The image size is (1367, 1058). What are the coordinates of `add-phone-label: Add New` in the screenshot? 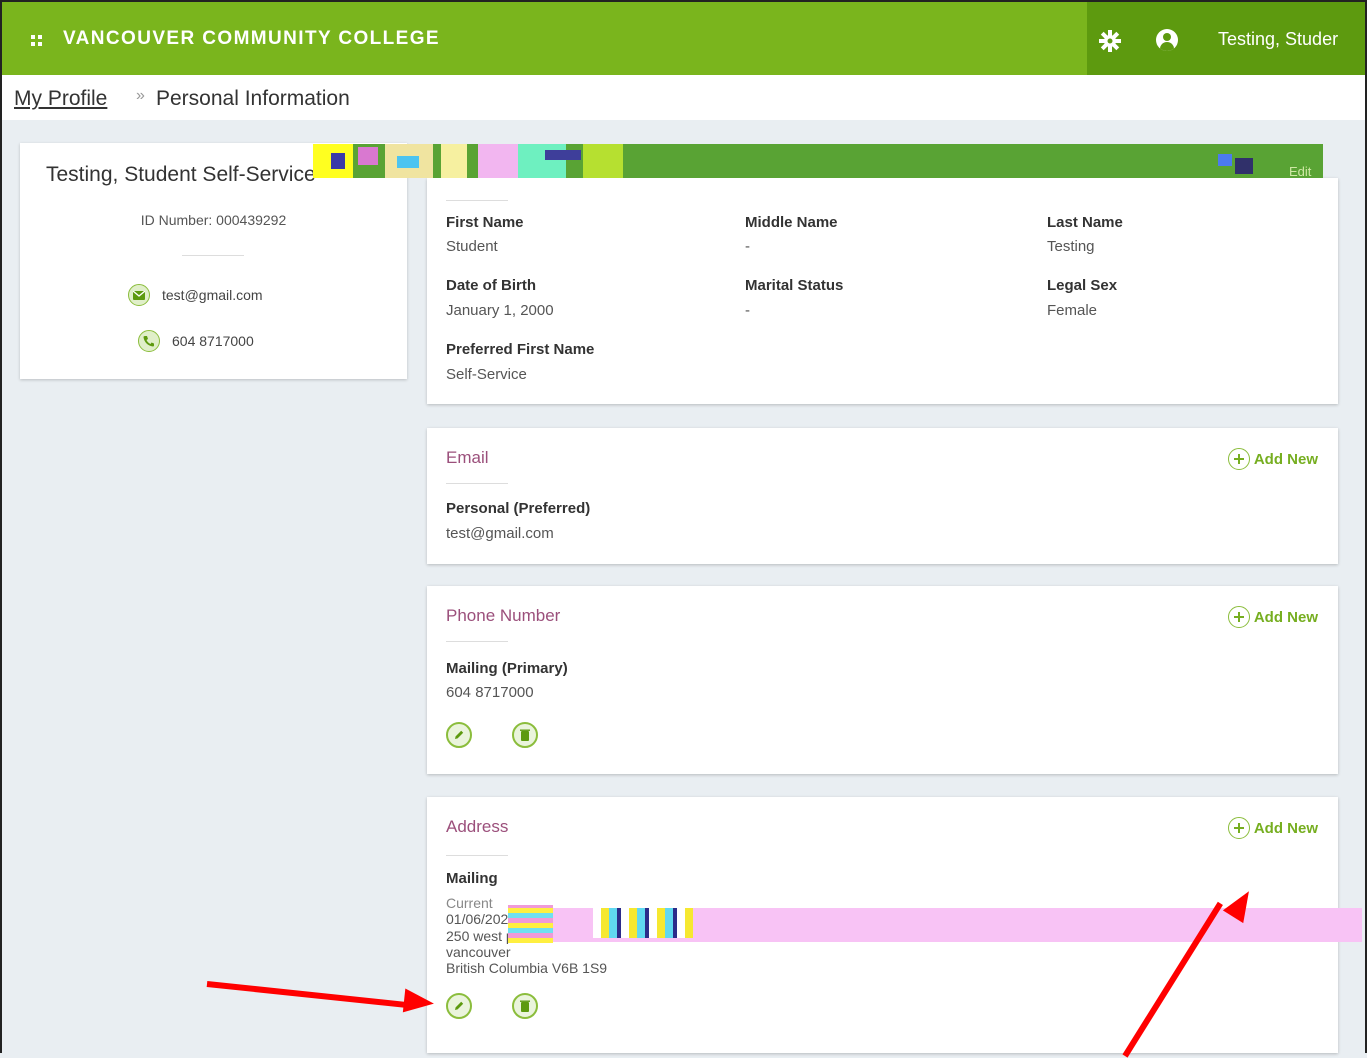 It's located at (1285, 617).